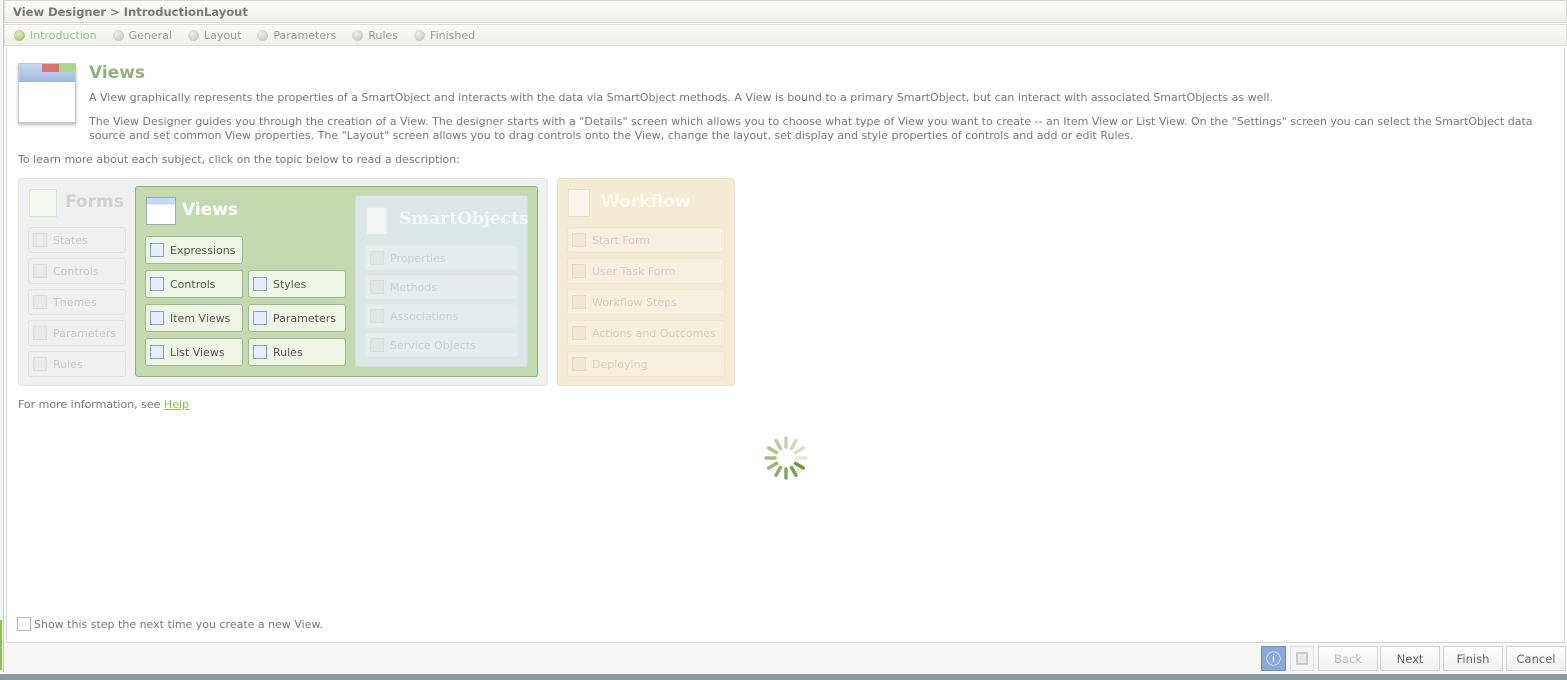  What do you see at coordinates (40, 271) in the screenshot?
I see `controls-icon` at bounding box center [40, 271].